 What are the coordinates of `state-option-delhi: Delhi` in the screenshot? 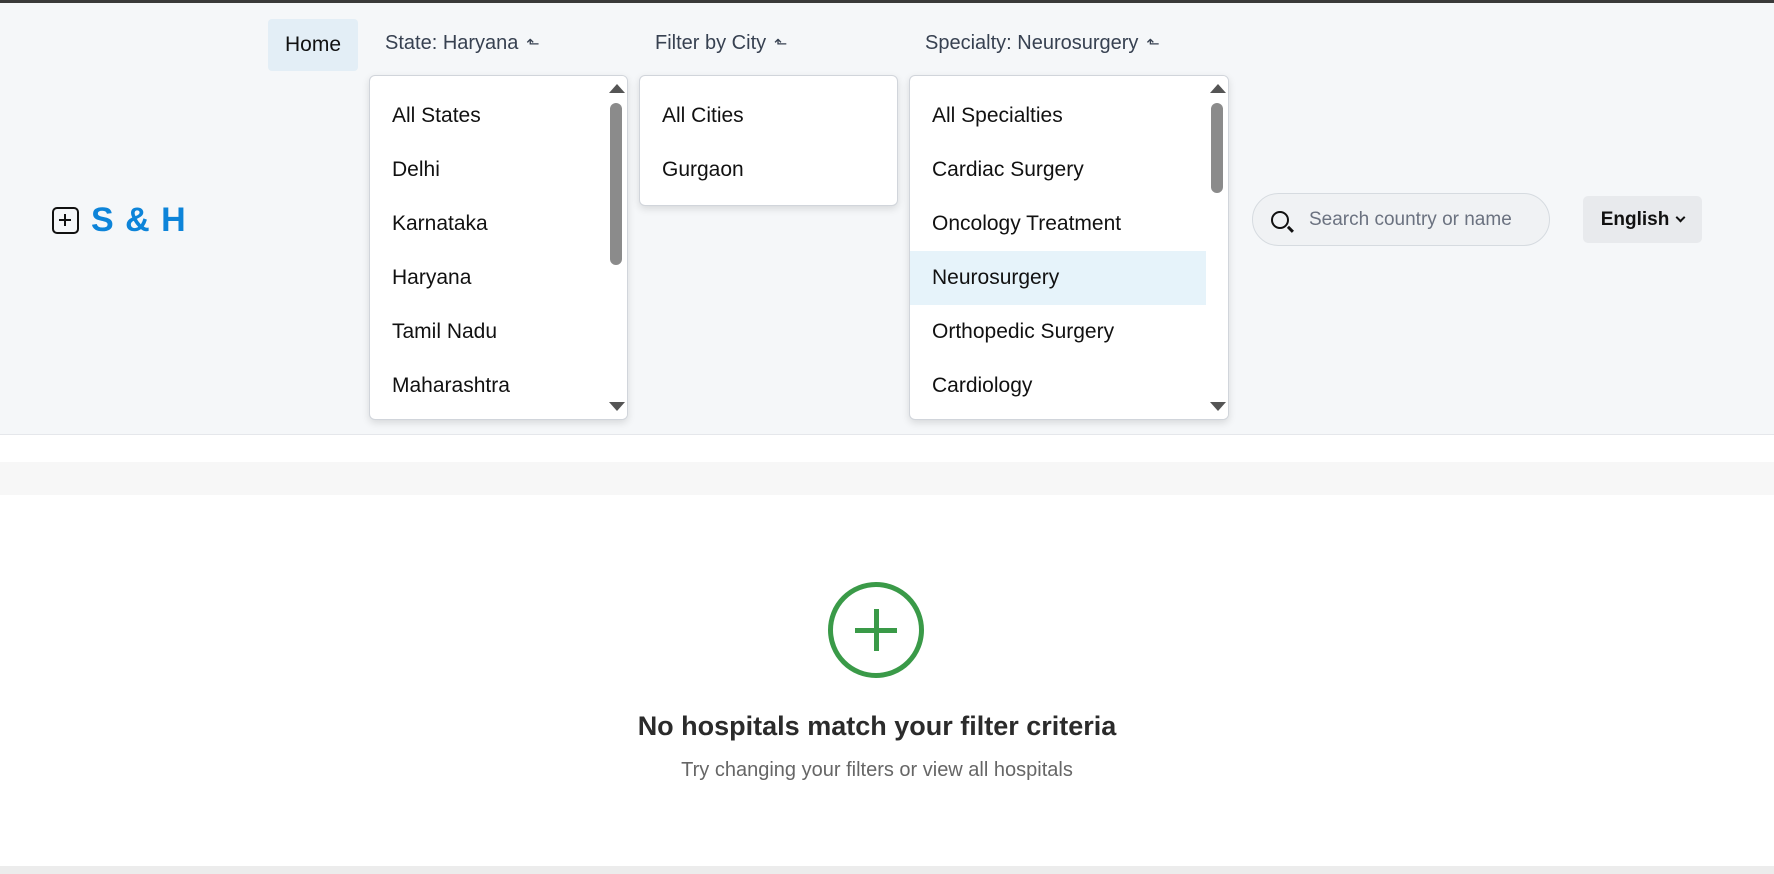 It's located at (498, 170).